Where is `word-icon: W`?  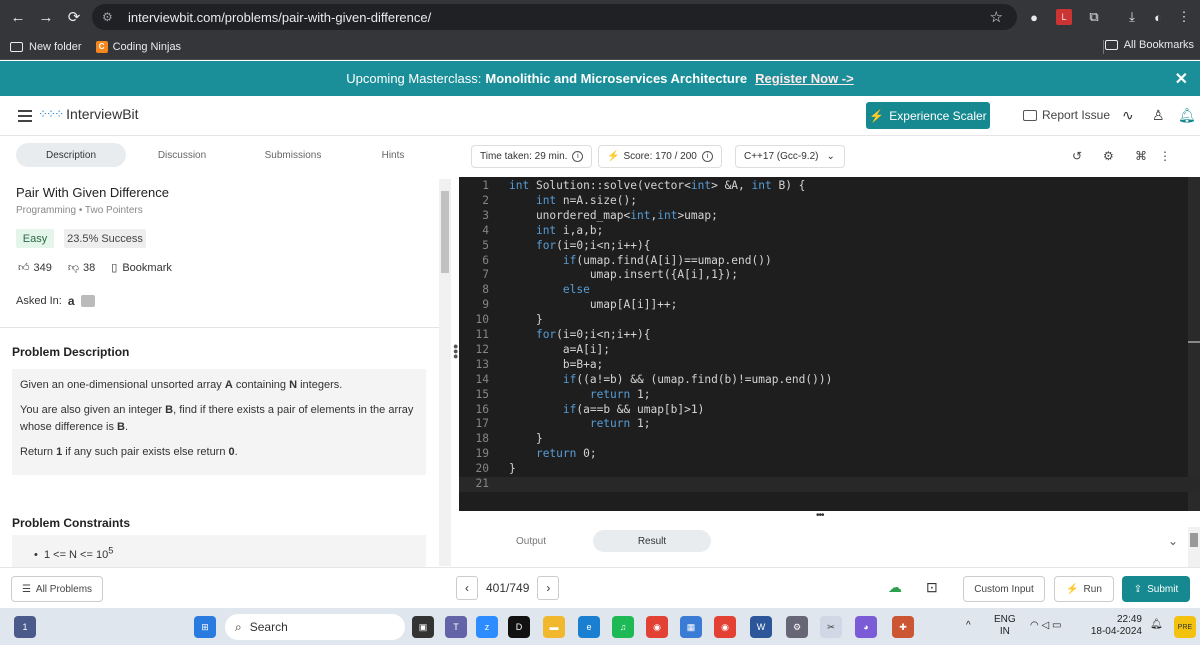
word-icon: W is located at coordinates (761, 627).